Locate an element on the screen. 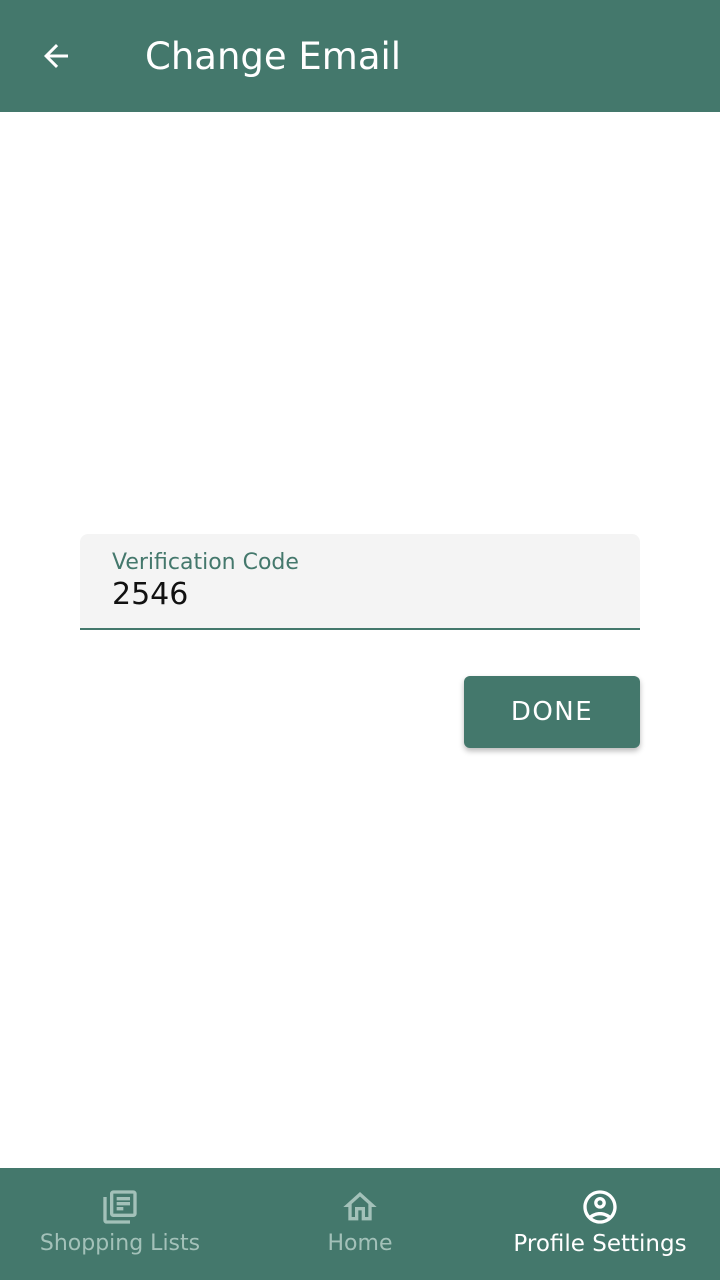  verification-code-input is located at coordinates (362, 594).